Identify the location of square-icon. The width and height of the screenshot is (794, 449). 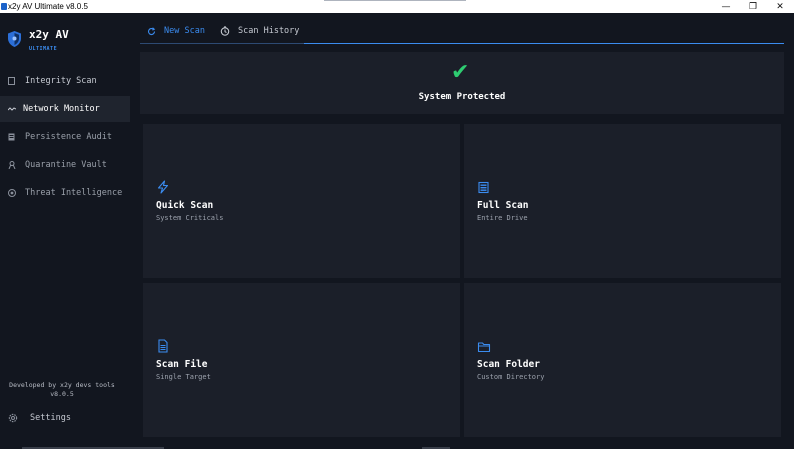
(11, 81).